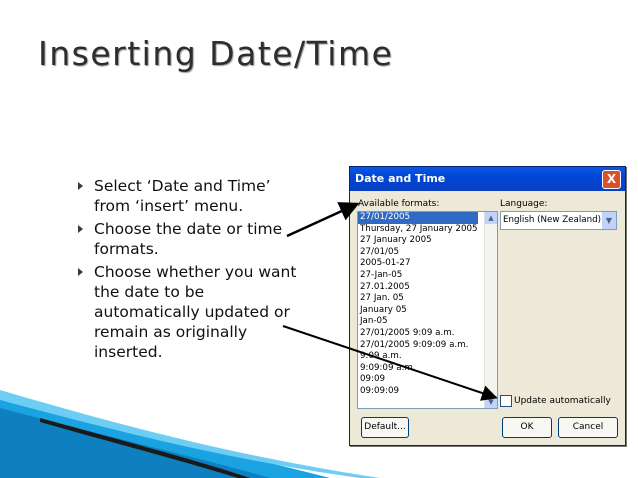  I want to click on annotation-arrows, so click(390, 301).